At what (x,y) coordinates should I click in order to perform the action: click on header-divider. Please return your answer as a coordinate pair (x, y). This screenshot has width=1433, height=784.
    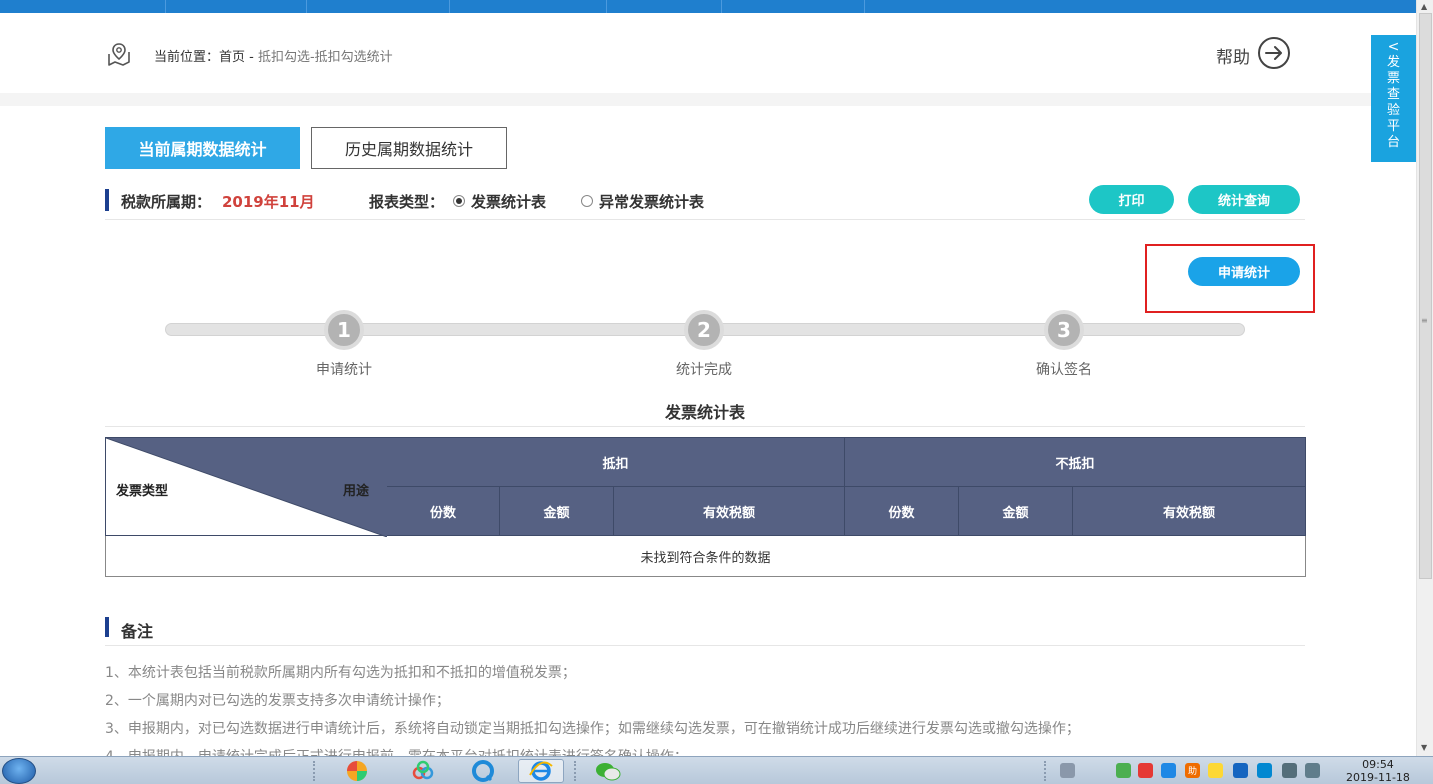
    Looking at the image, I should click on (708, 99).